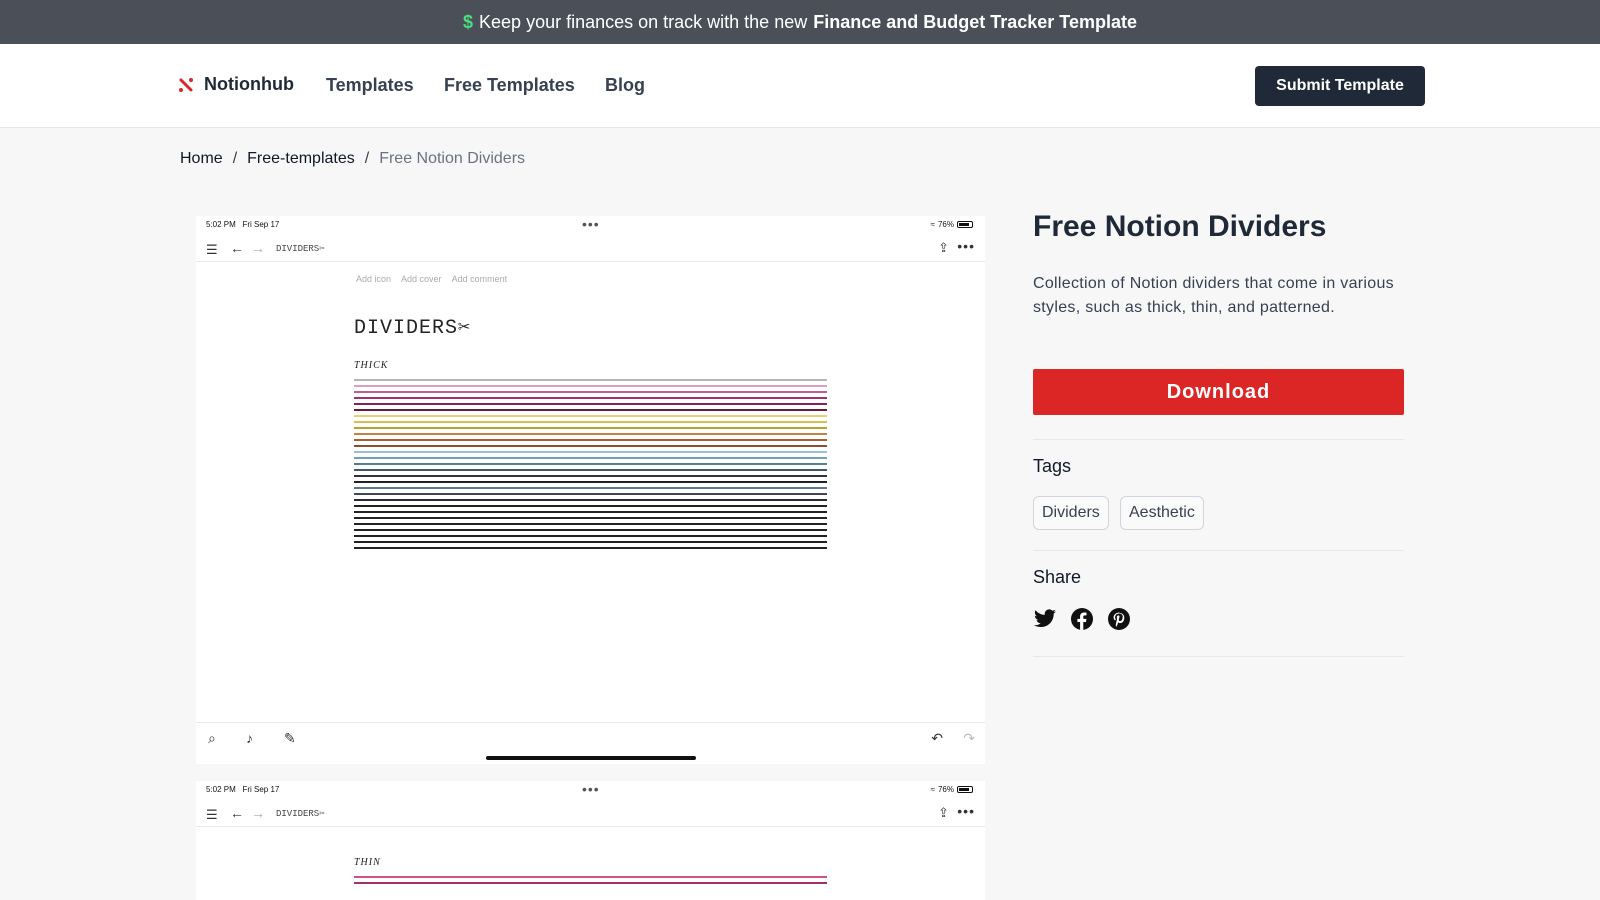 Image resolution: width=1600 pixels, height=900 pixels. I want to click on logo: Notionhub, so click(236, 84).